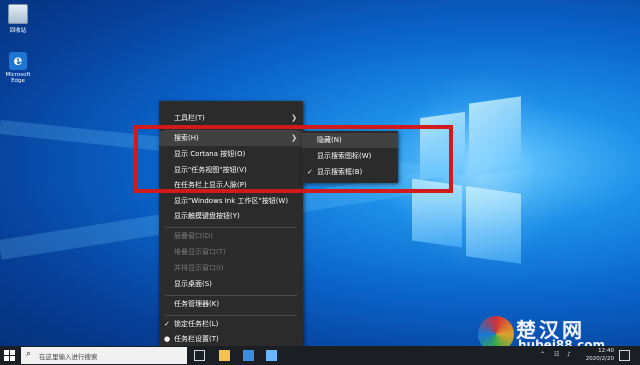  I want to click on notification-icon, so click(624, 355).